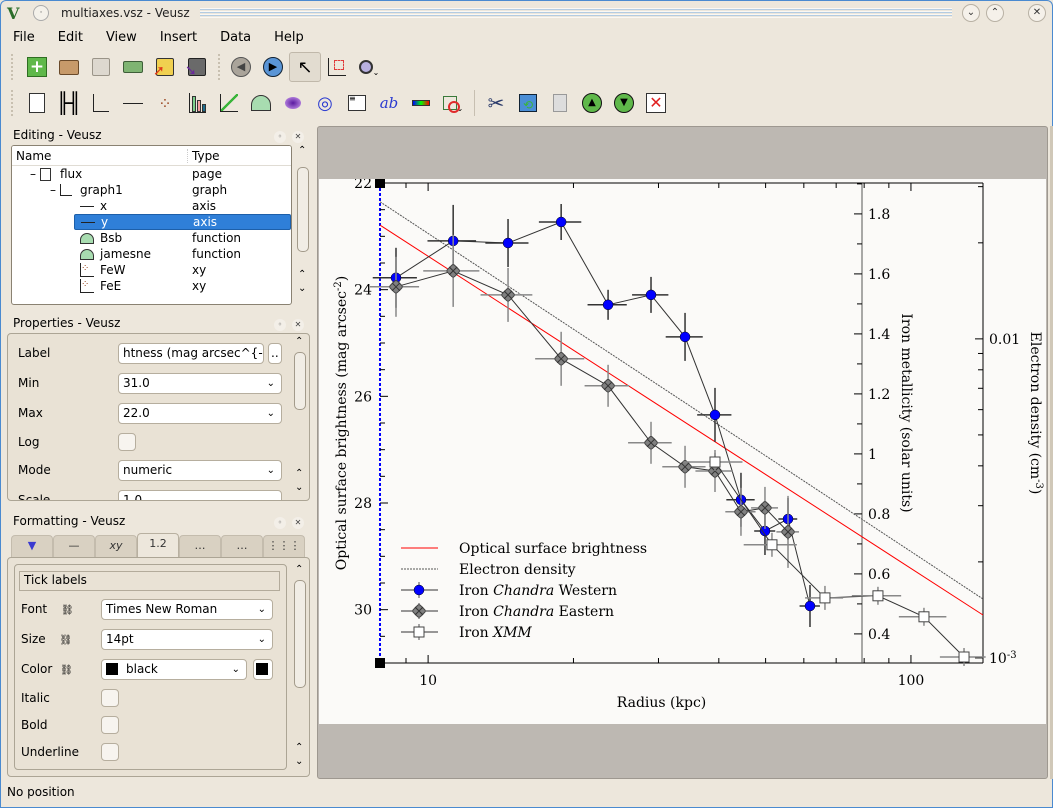 This screenshot has height=808, width=1053. Describe the element at coordinates (995, 13) in the screenshot. I see `maximize-button: ⌃` at that location.